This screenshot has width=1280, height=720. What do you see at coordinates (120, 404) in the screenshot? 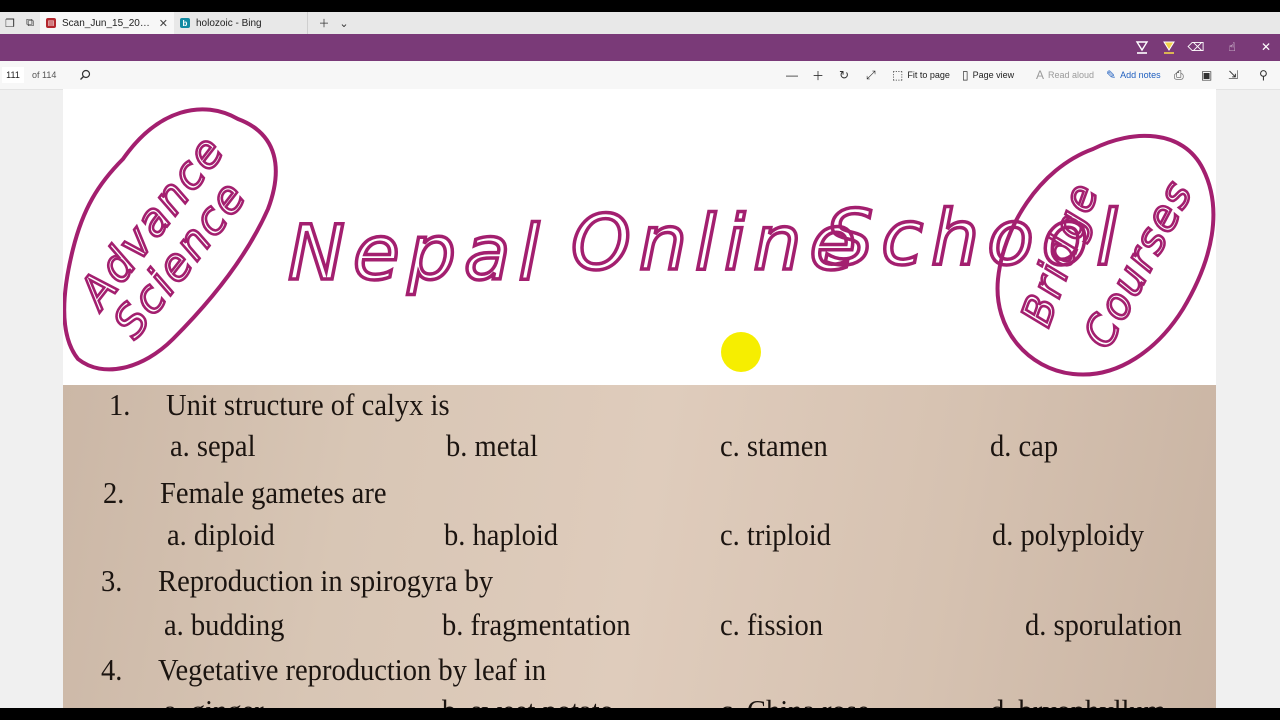
I see `question-number: 1.` at bounding box center [120, 404].